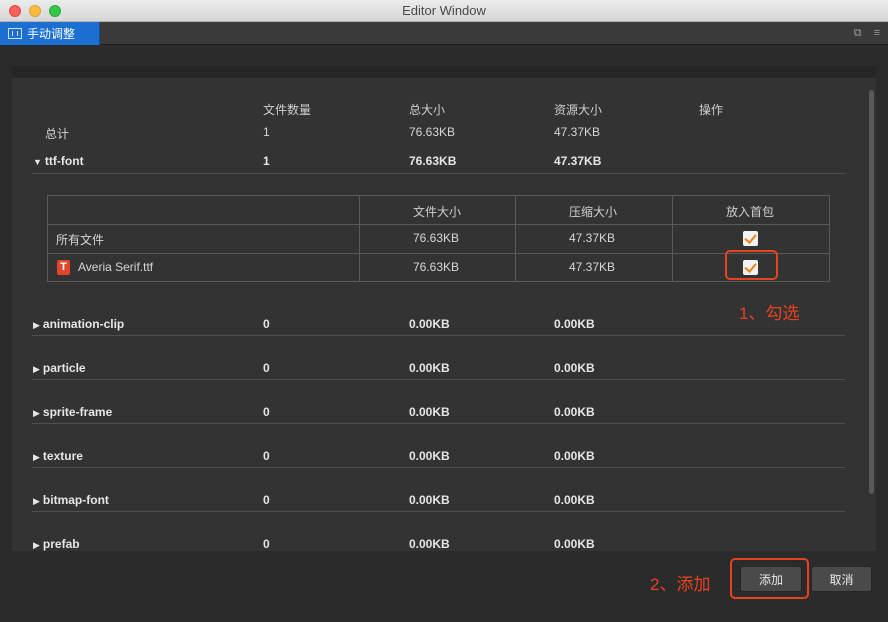 This screenshot has width=888, height=622. I want to click on group-row-ttf-font: ▼ ttf-font, so click(58, 161).